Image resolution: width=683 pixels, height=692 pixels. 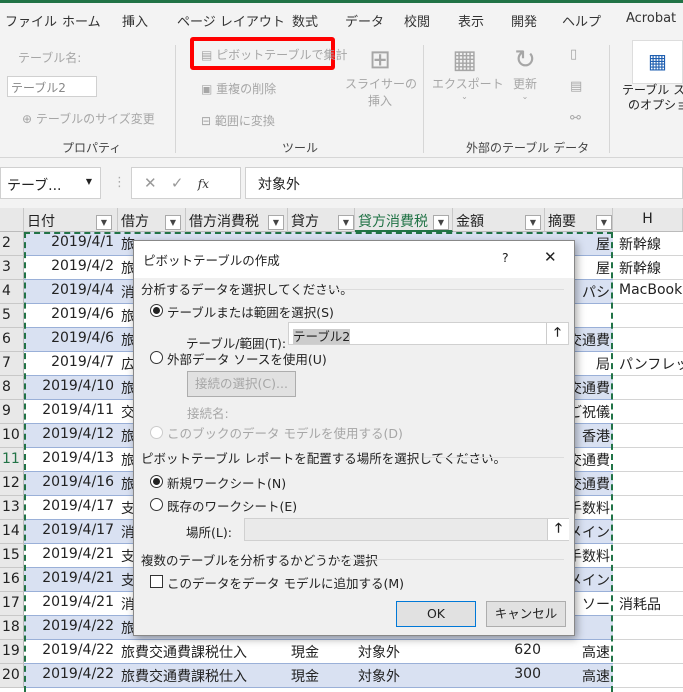 What do you see at coordinates (468, 84) in the screenshot?
I see `export-label: エクスポート` at bounding box center [468, 84].